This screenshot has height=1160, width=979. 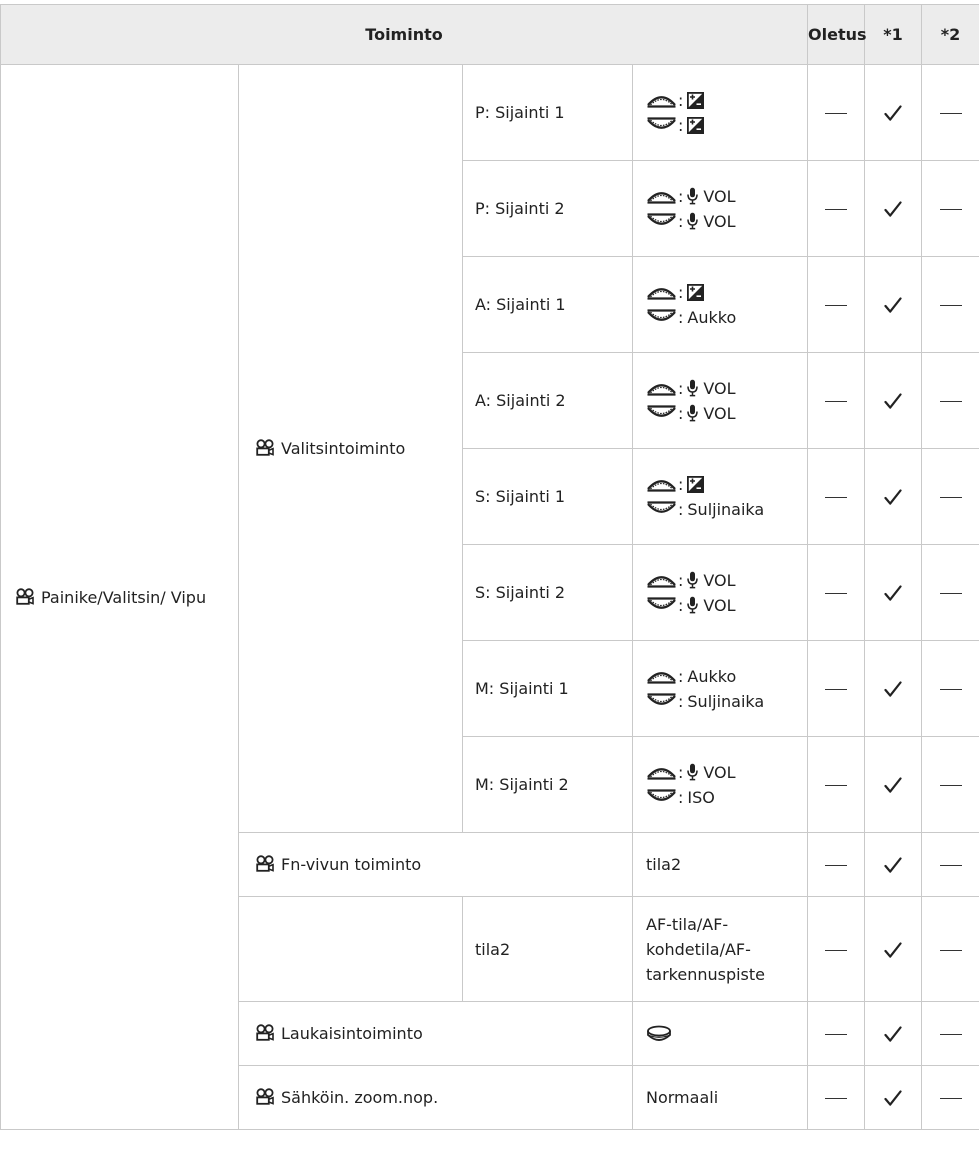 I want to click on header-row: Toiminto Oletus *1 *2 *3, so click(x=489, y=34).